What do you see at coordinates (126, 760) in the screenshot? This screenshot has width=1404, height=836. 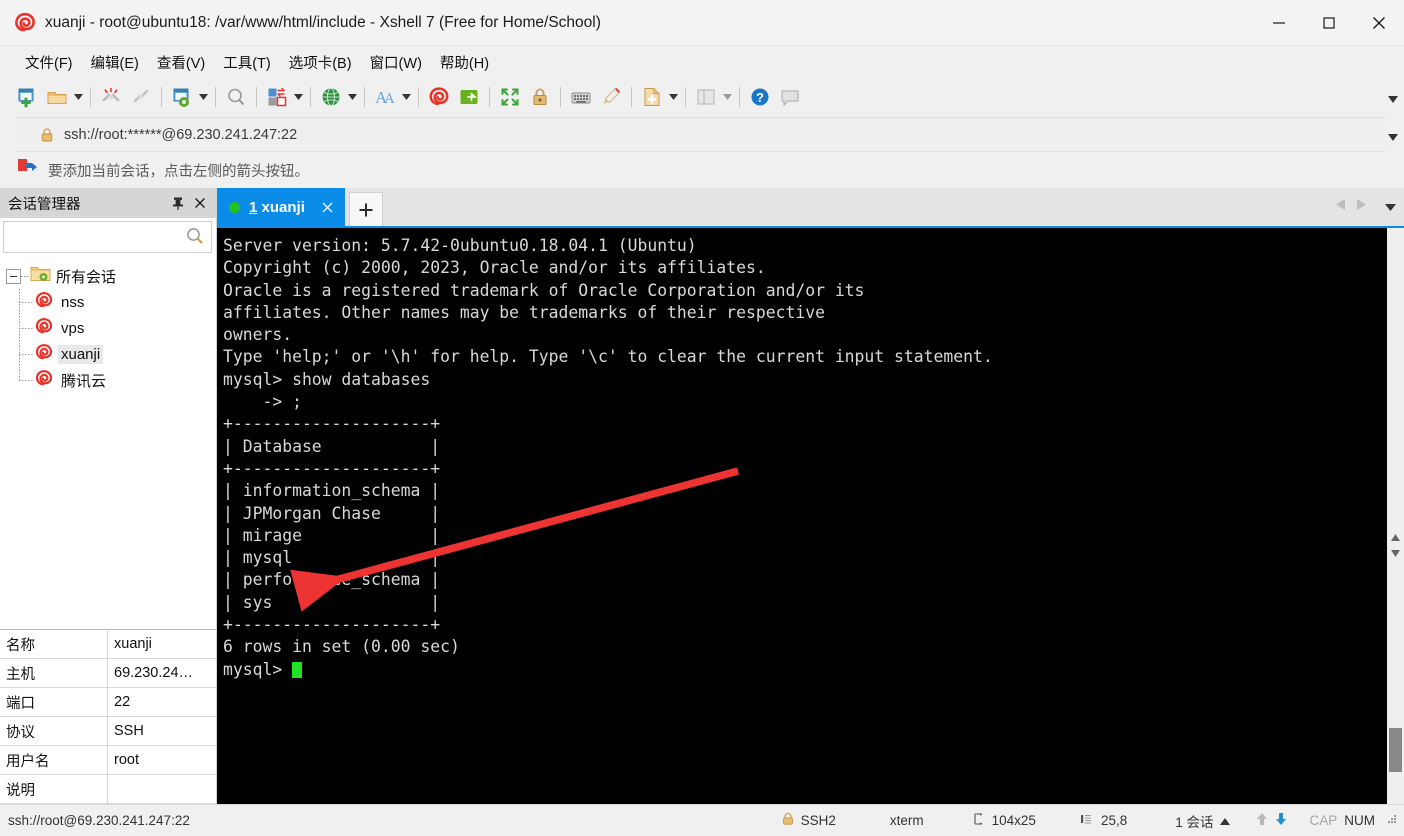 I see `property-value: root` at bounding box center [126, 760].